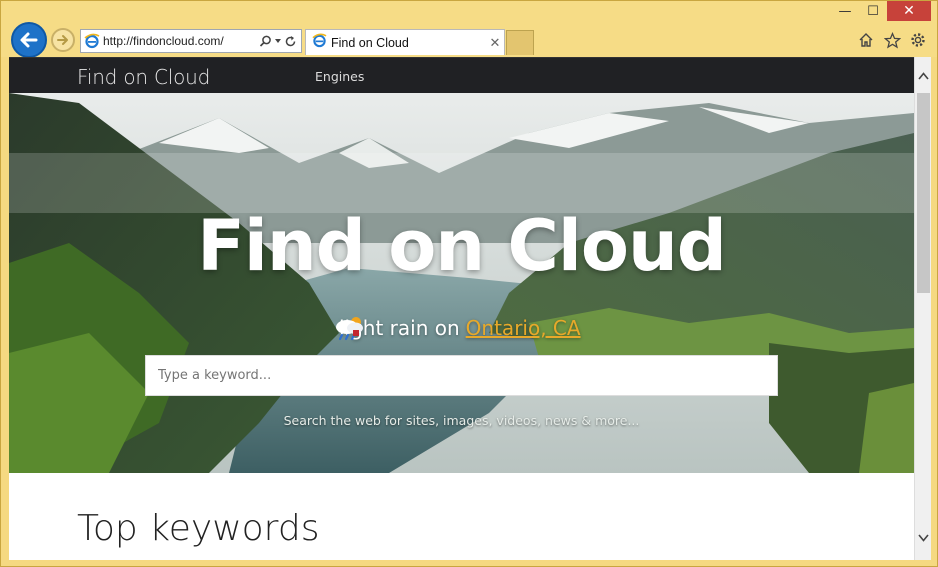 This screenshot has width=938, height=567. Describe the element at coordinates (461, 75) in the screenshot. I see `site-navbar: Find on Cloud Engines` at that location.